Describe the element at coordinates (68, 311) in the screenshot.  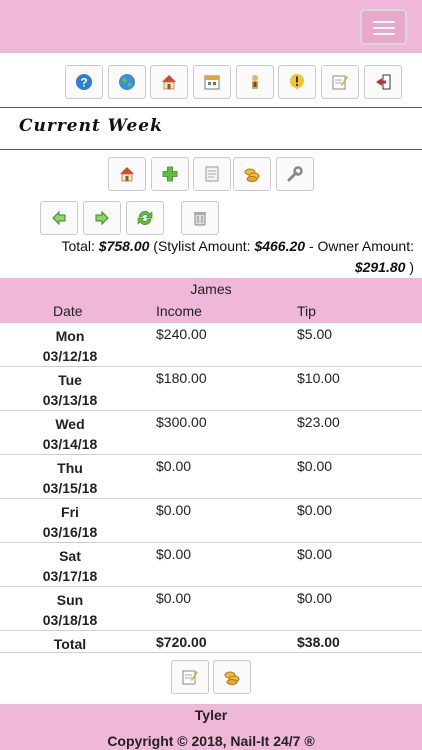
I see `column-header-date: Date` at that location.